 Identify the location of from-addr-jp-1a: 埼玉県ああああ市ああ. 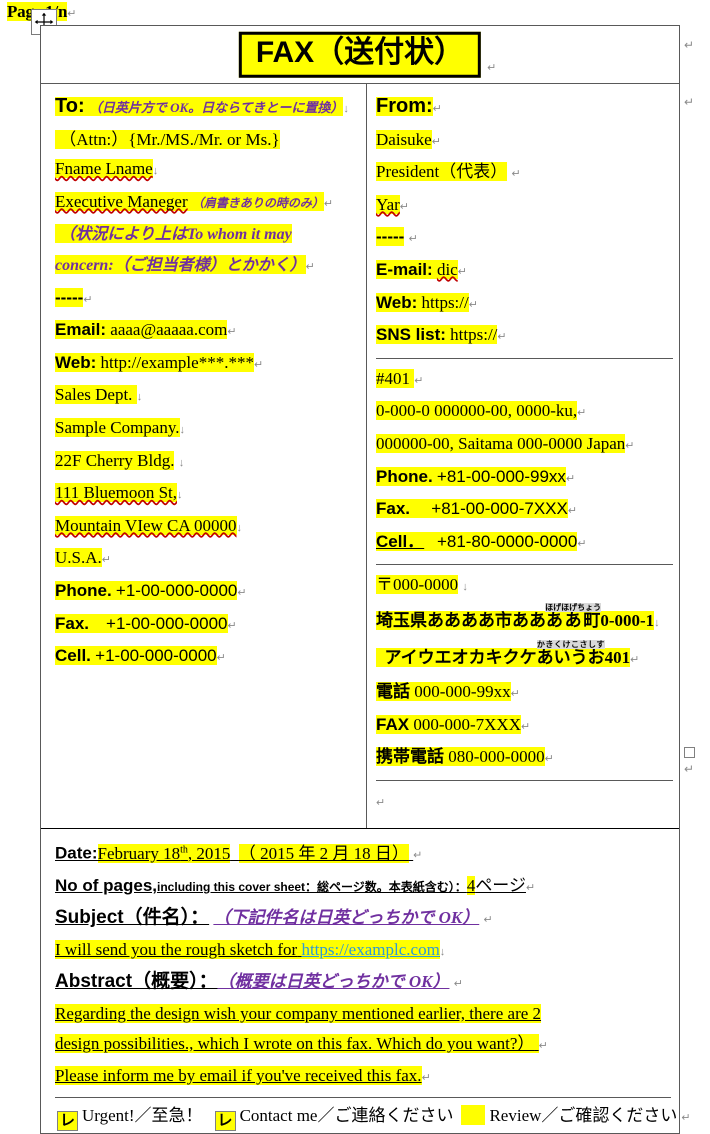
(461, 620).